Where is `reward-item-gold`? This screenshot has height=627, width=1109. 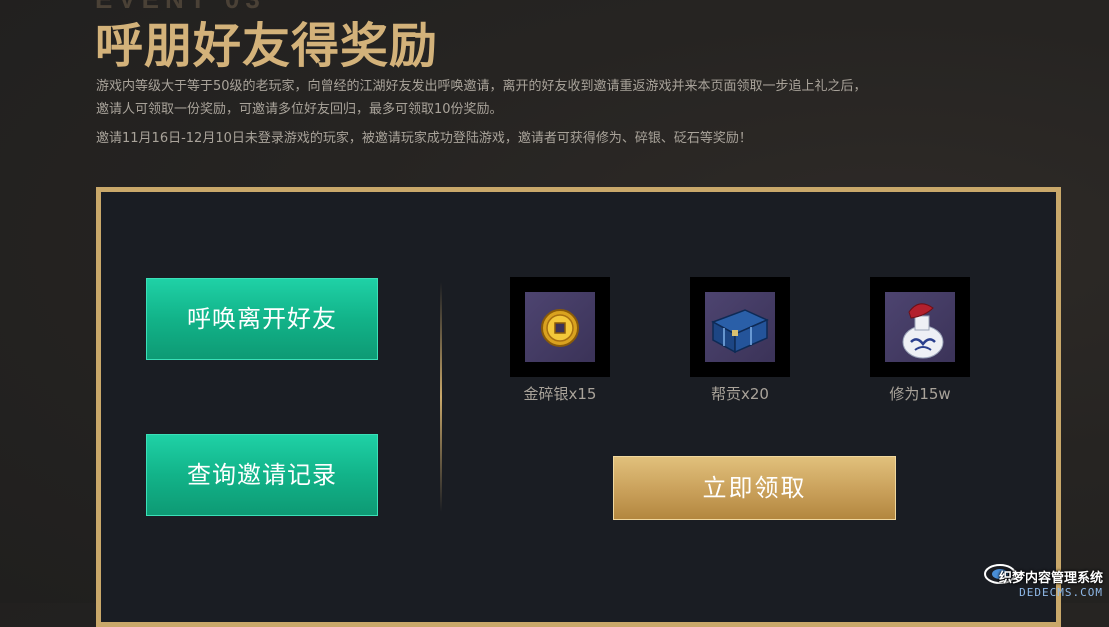 reward-item-gold is located at coordinates (560, 327).